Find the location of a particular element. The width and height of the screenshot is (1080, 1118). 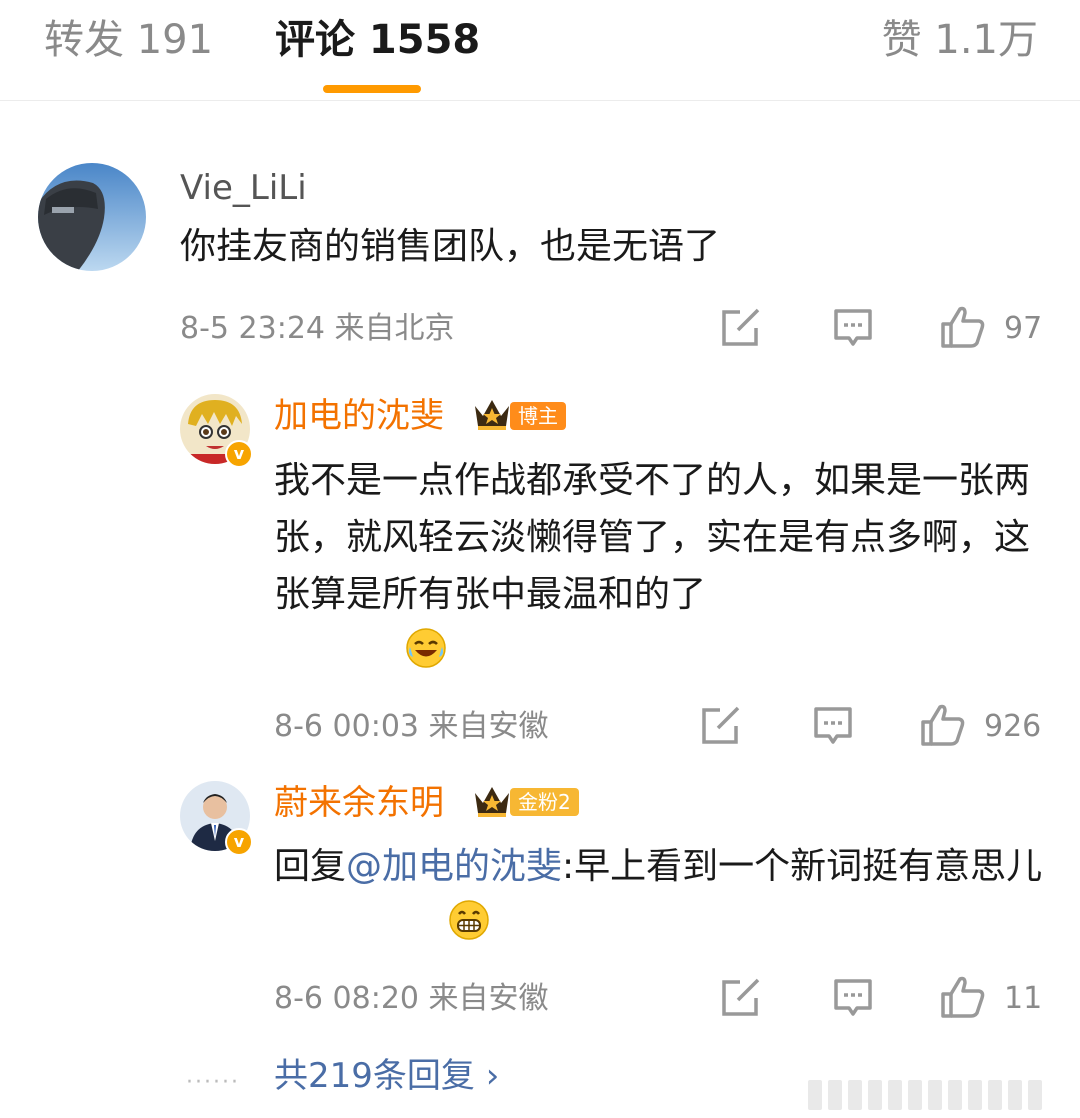

like-count: 11 is located at coordinates (1023, 998).